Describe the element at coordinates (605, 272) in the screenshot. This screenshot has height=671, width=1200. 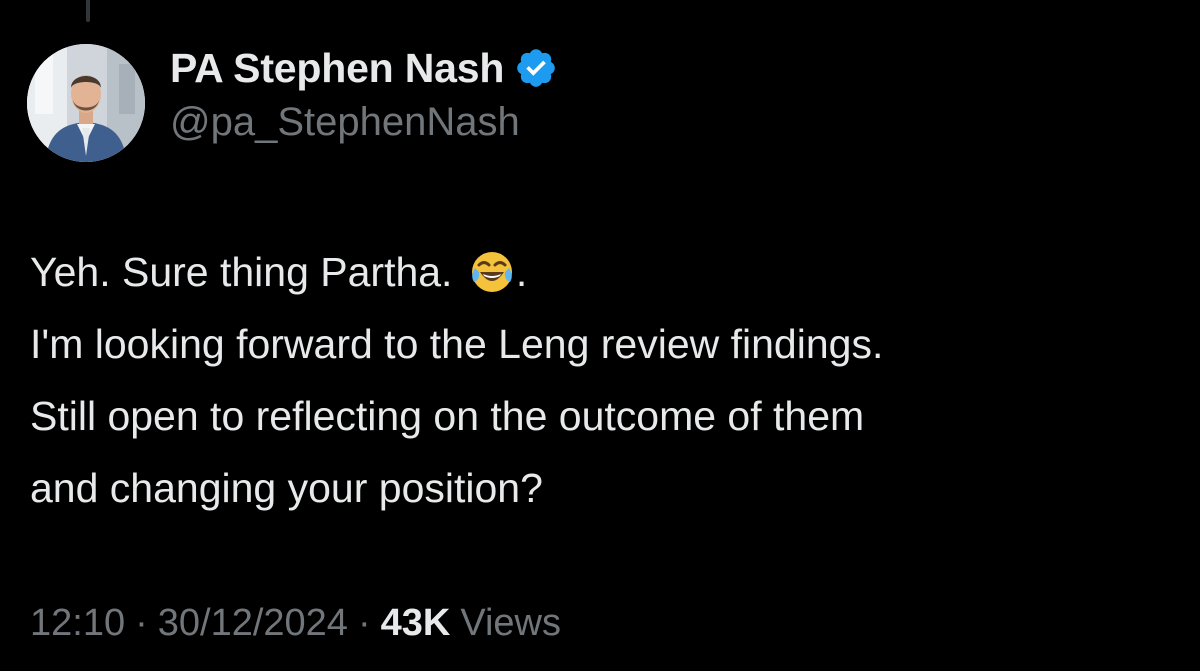
I see `tweet-line-1: Yeh. Sure thing Partha. .` at that location.